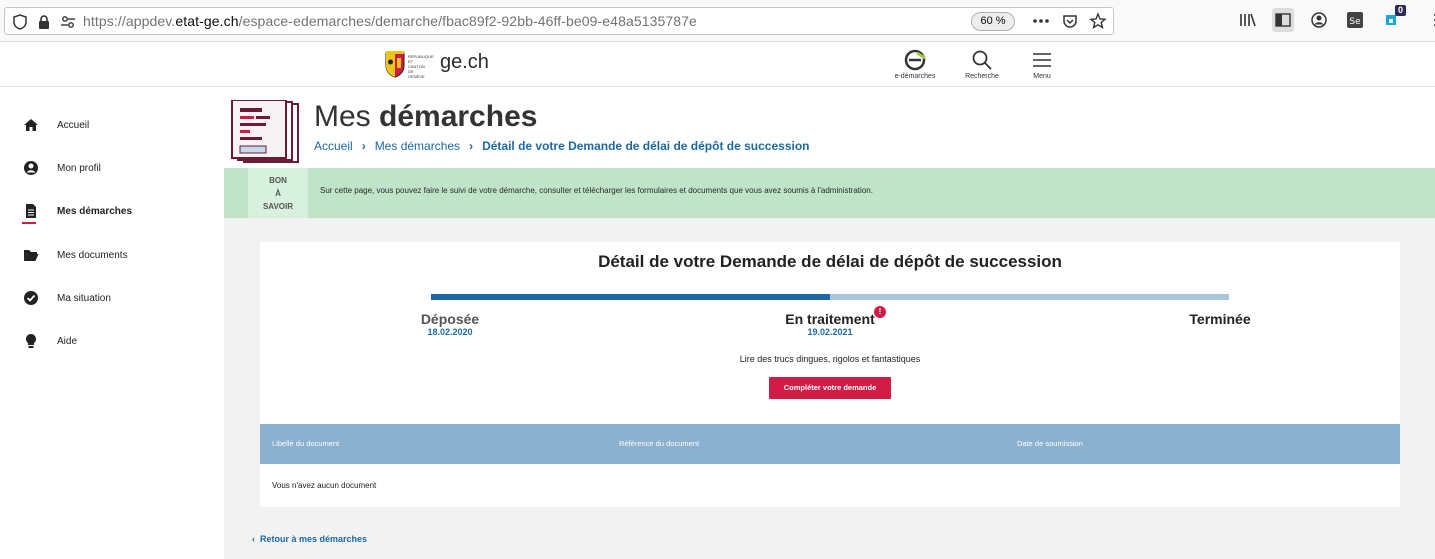 This screenshot has width=1435, height=559. Describe the element at coordinates (129, 21) in the screenshot. I see `url-prefix: https://appdev.` at that location.